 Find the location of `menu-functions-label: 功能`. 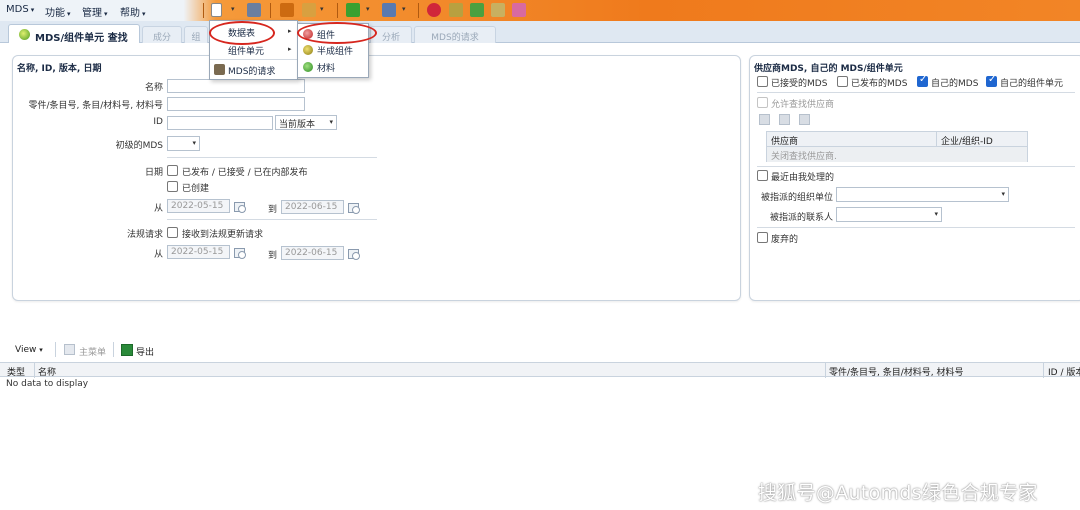

menu-functions-label: 功能 is located at coordinates (55, 13).